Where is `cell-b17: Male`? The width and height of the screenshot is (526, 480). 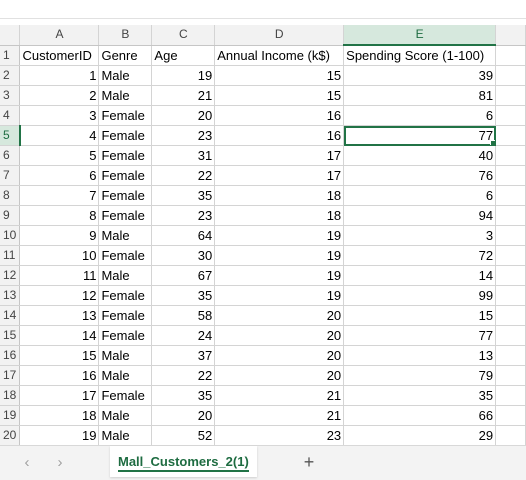 cell-b17: Male is located at coordinates (125, 375).